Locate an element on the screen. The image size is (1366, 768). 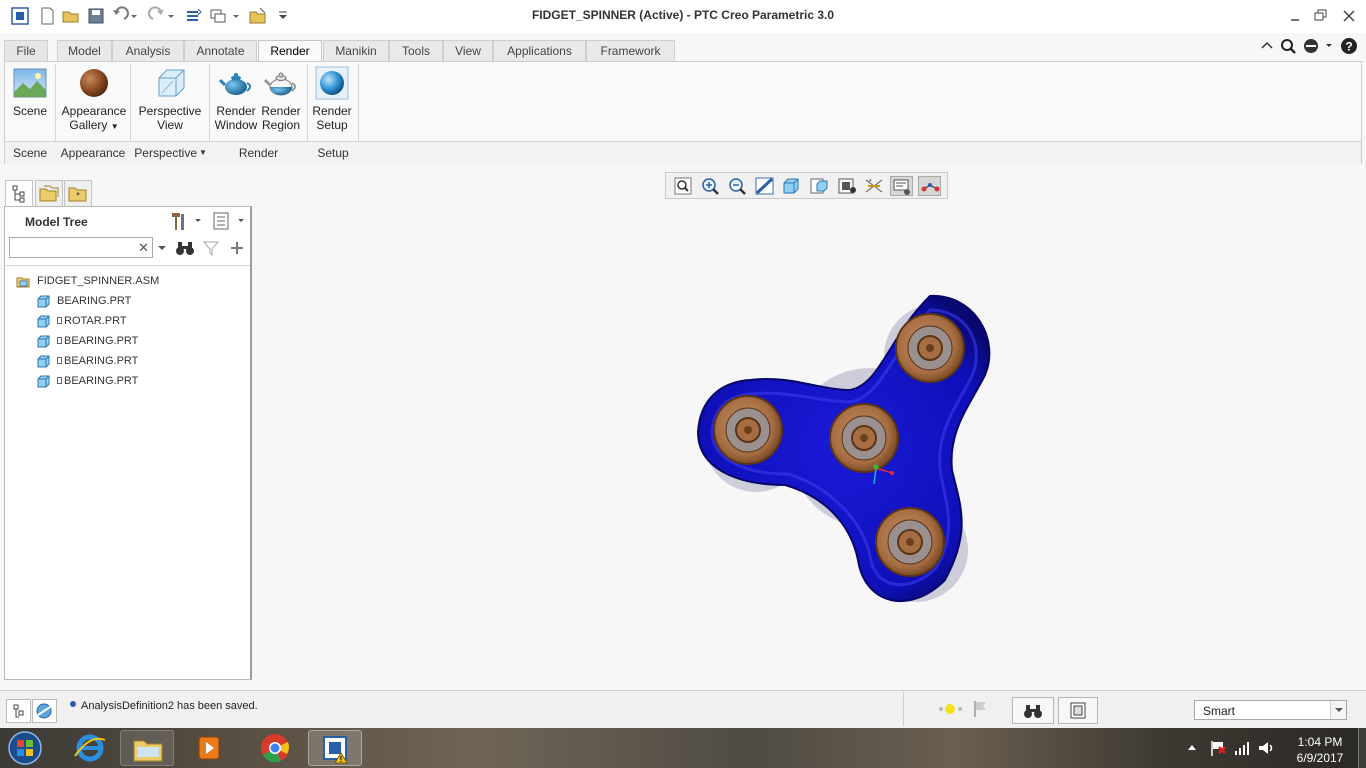
tree-item-label: ROTAR.PRT is located at coordinates (95, 321).